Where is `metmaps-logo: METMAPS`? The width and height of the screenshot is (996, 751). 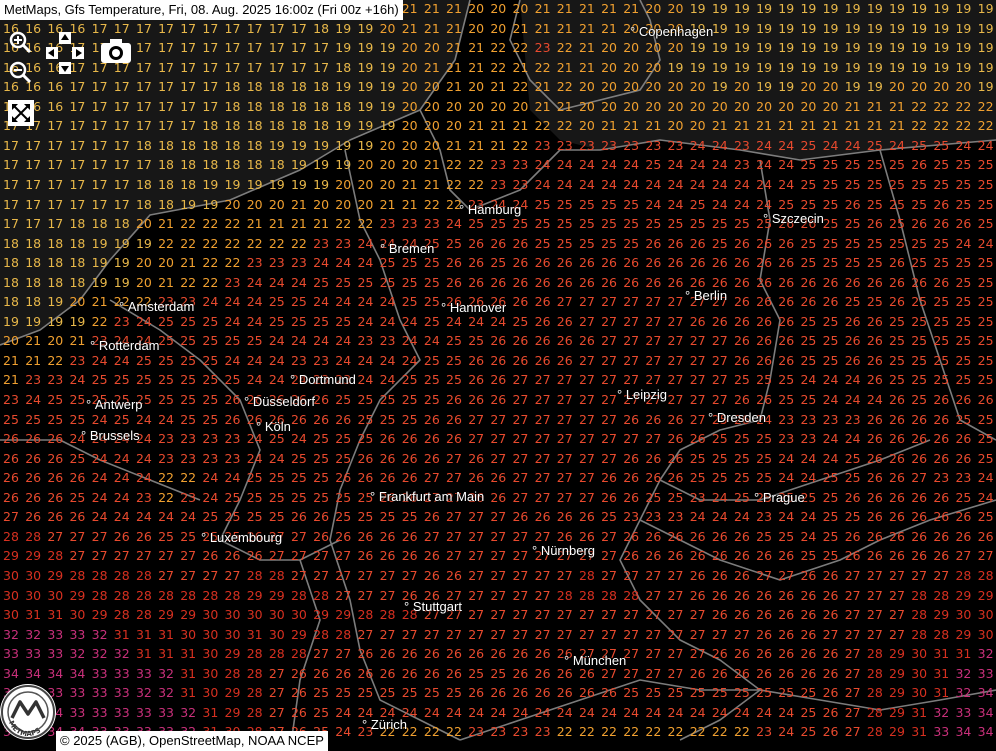
metmaps-logo: METMAPS is located at coordinates (28, 712).